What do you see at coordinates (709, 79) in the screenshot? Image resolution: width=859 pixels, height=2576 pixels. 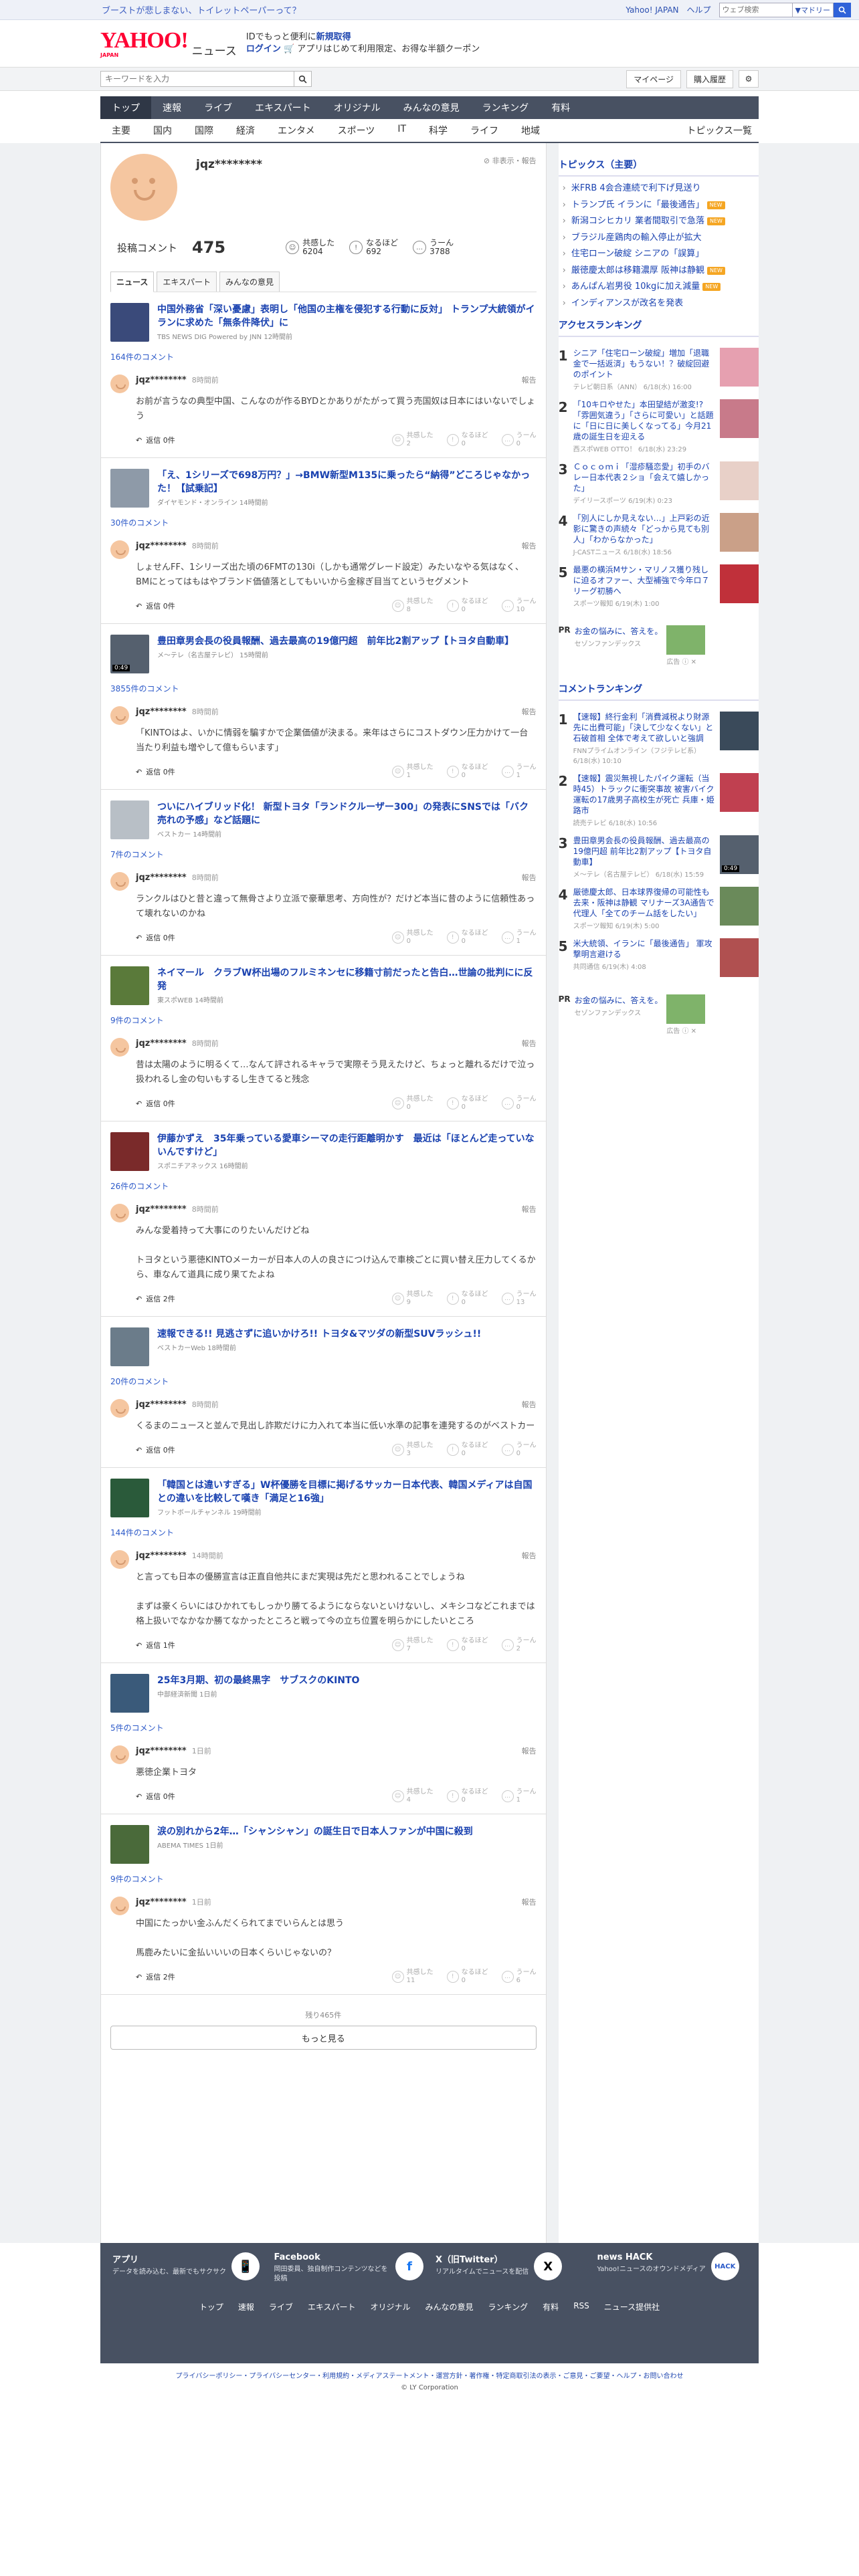 I see `purchase-history-button: 購入履歴` at bounding box center [709, 79].